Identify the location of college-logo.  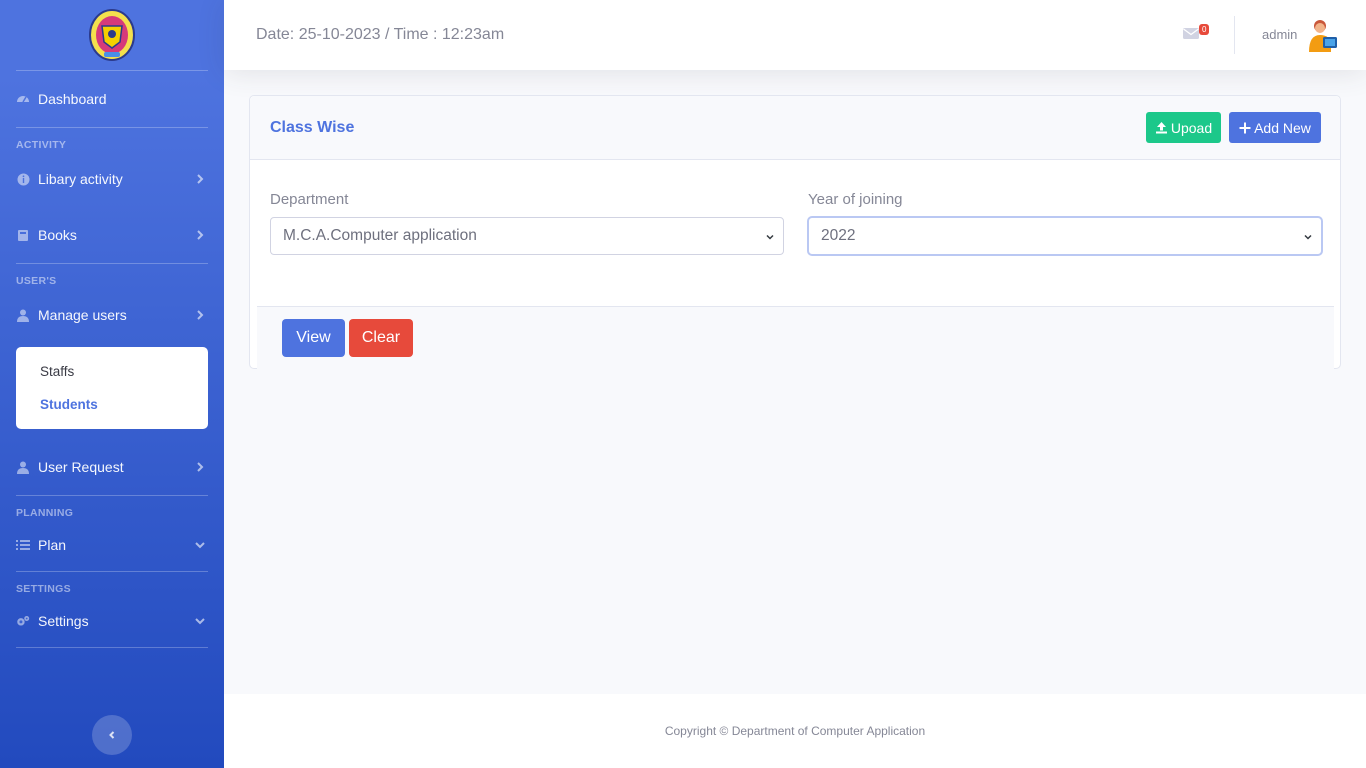
(112, 35).